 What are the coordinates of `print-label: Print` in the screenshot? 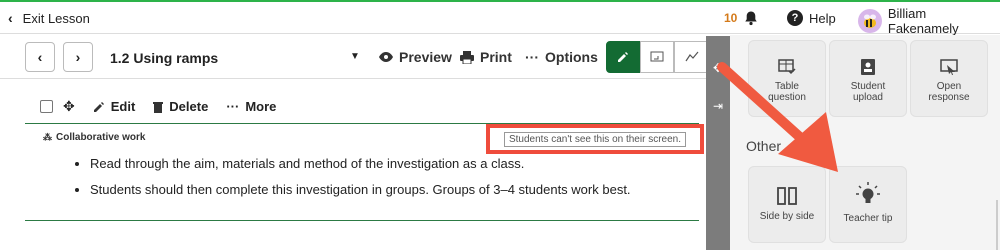 It's located at (496, 57).